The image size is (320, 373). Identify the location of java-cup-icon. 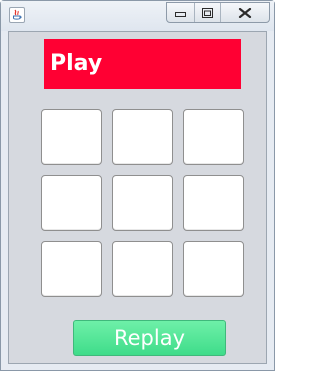
(17, 15).